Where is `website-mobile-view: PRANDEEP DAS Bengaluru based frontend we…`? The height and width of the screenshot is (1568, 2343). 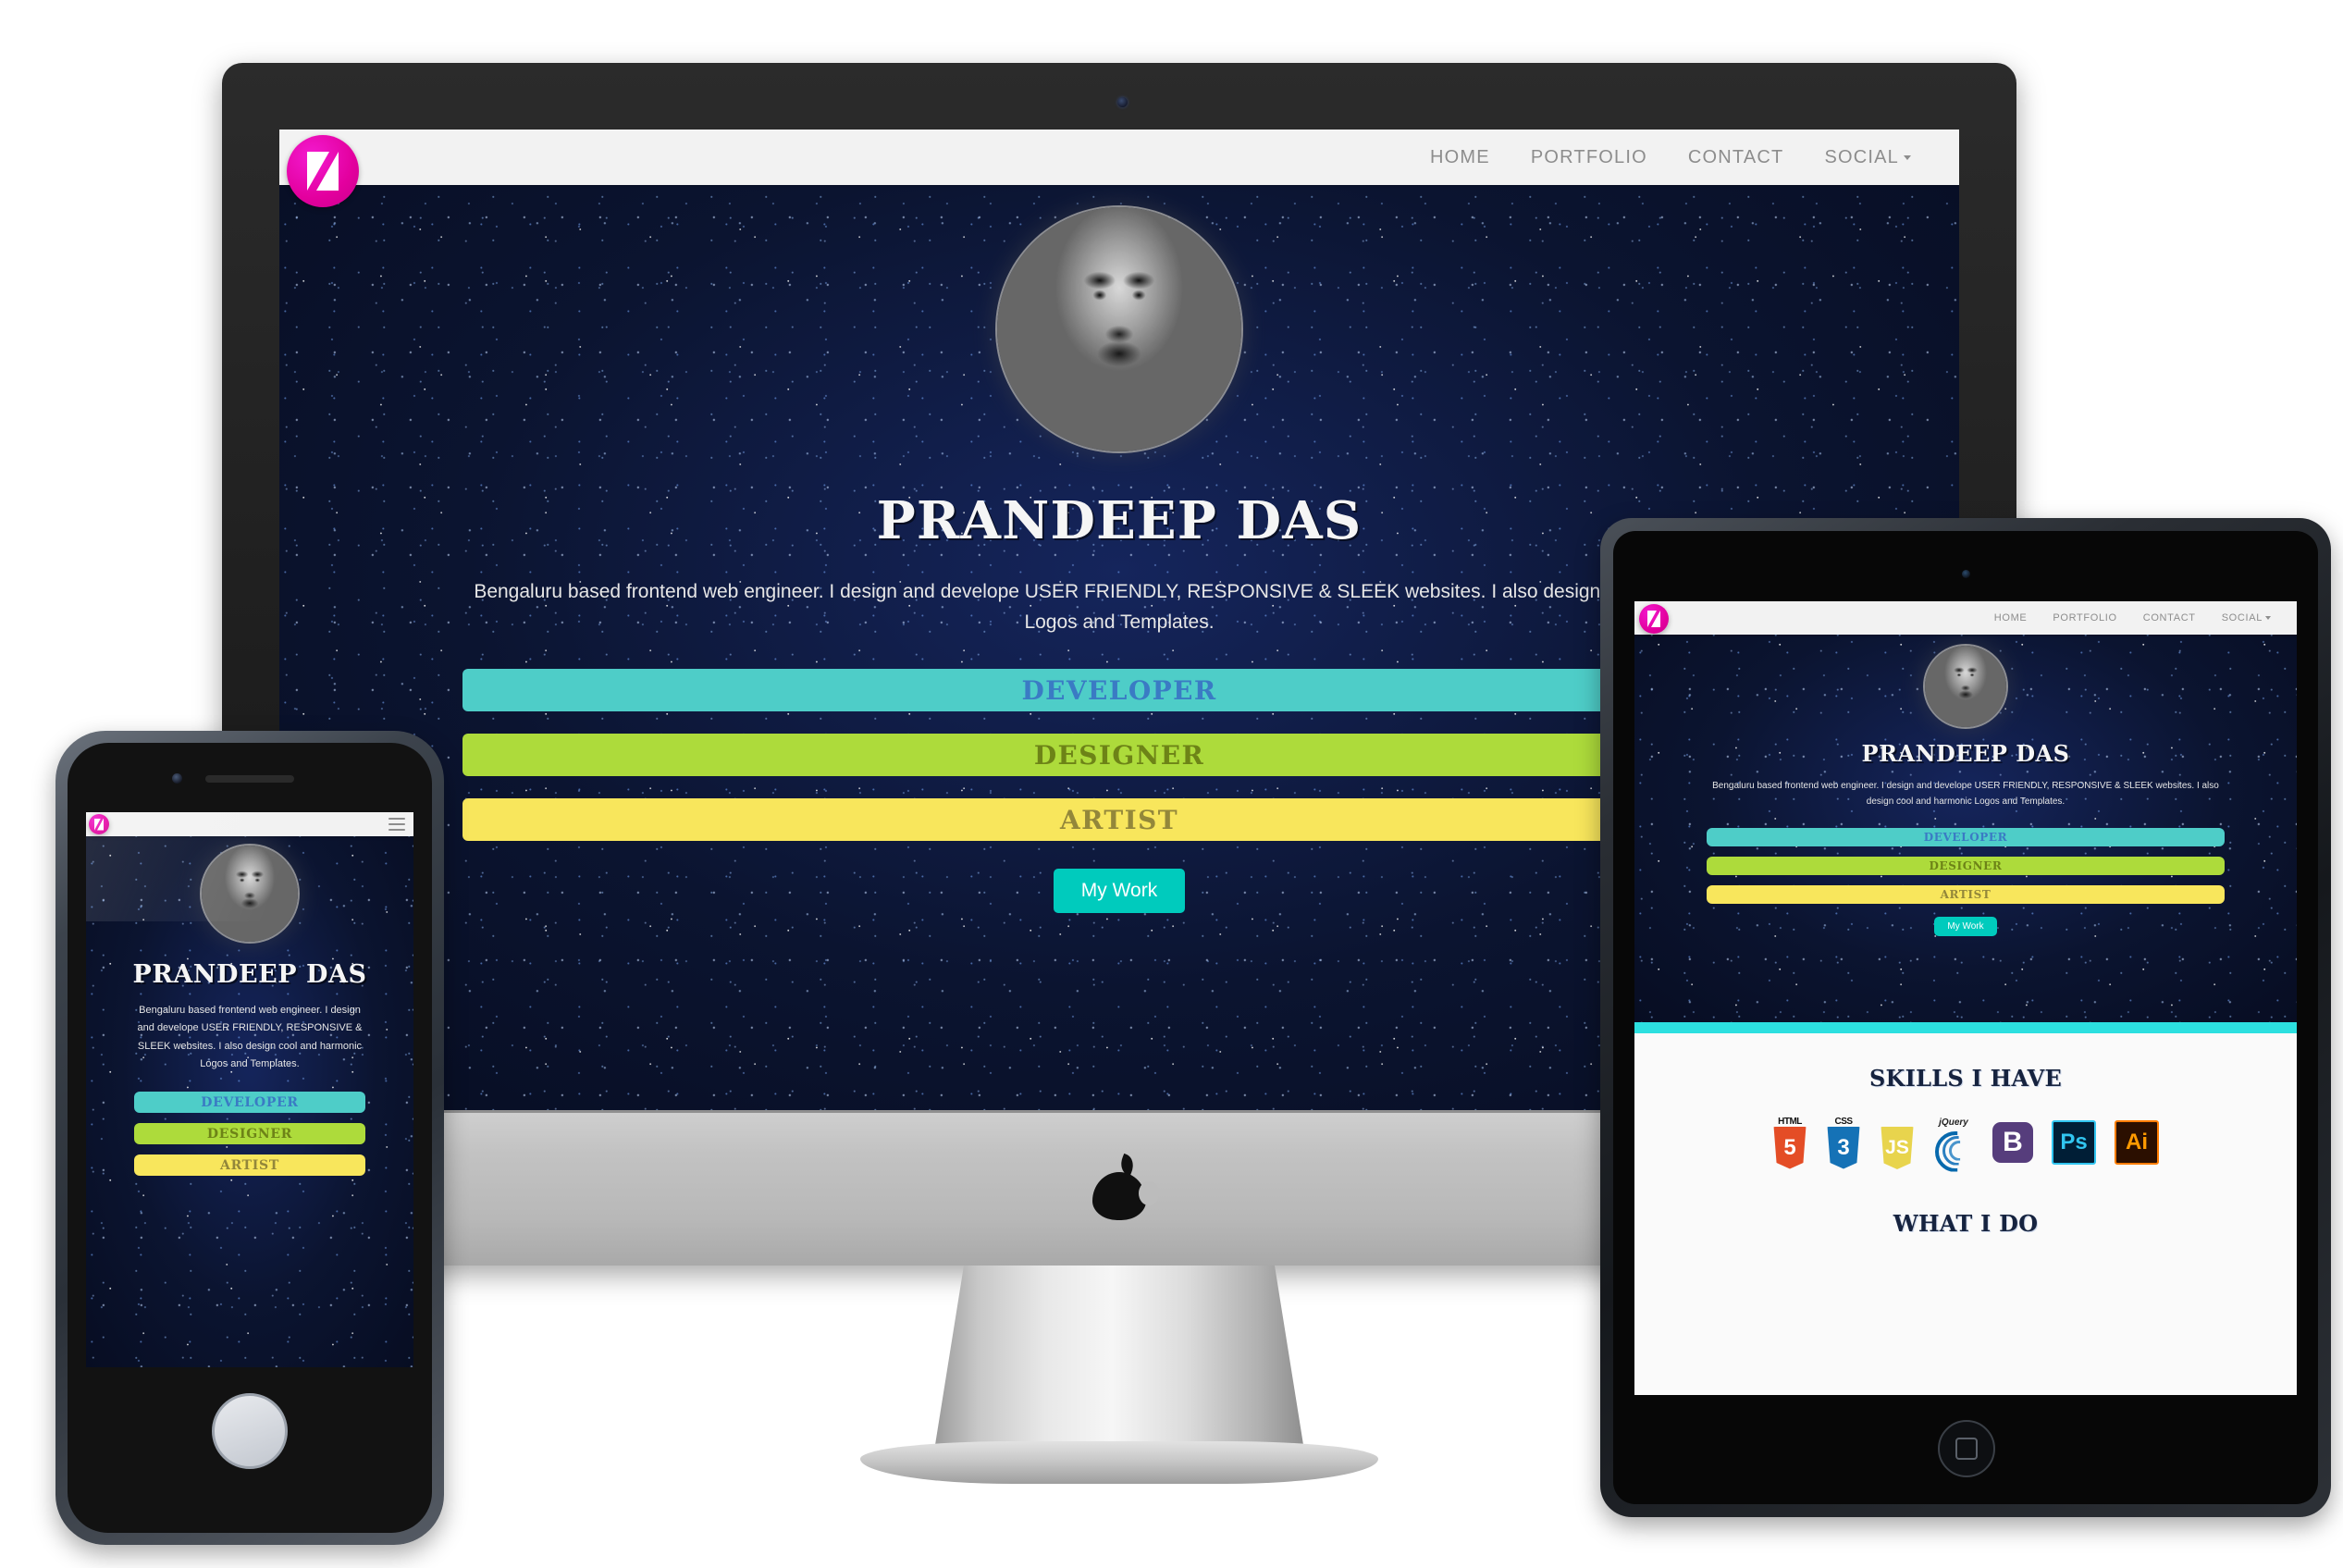
website-mobile-view: PRANDEEP DAS Bengaluru based frontend we… is located at coordinates (250, 1089).